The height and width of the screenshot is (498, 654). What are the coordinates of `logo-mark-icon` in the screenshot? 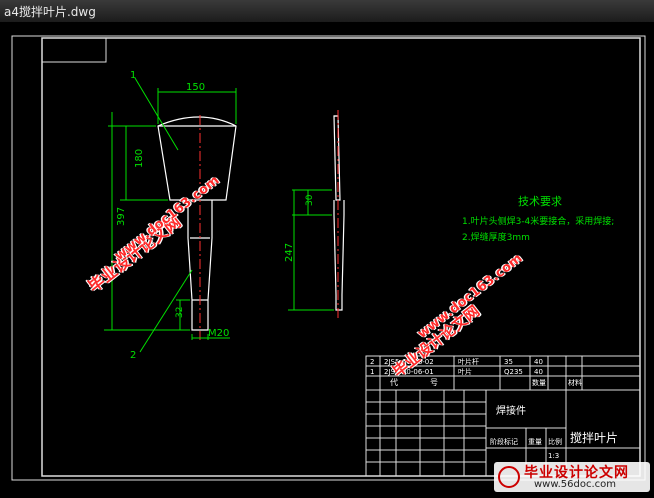 It's located at (509, 477).